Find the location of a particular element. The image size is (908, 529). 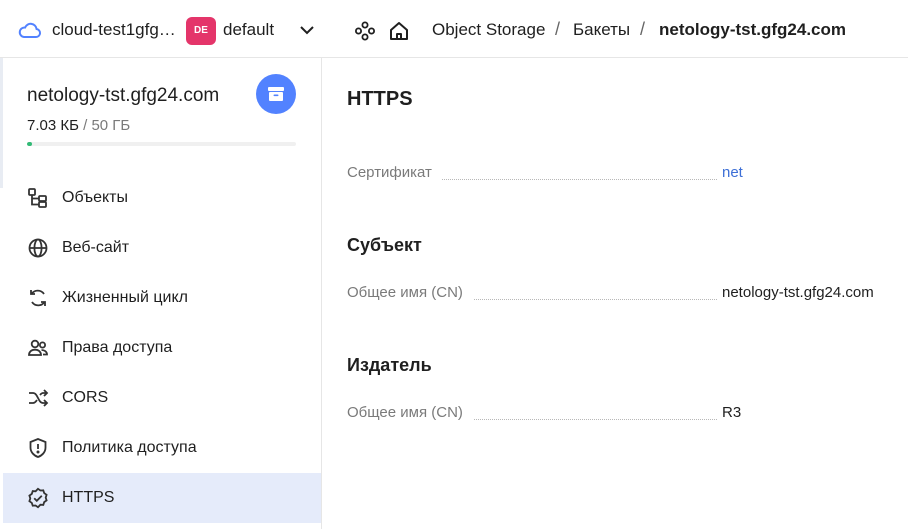

breadcrumb-current-bucket: netology-tst.gfg24.com is located at coordinates (753, 29).